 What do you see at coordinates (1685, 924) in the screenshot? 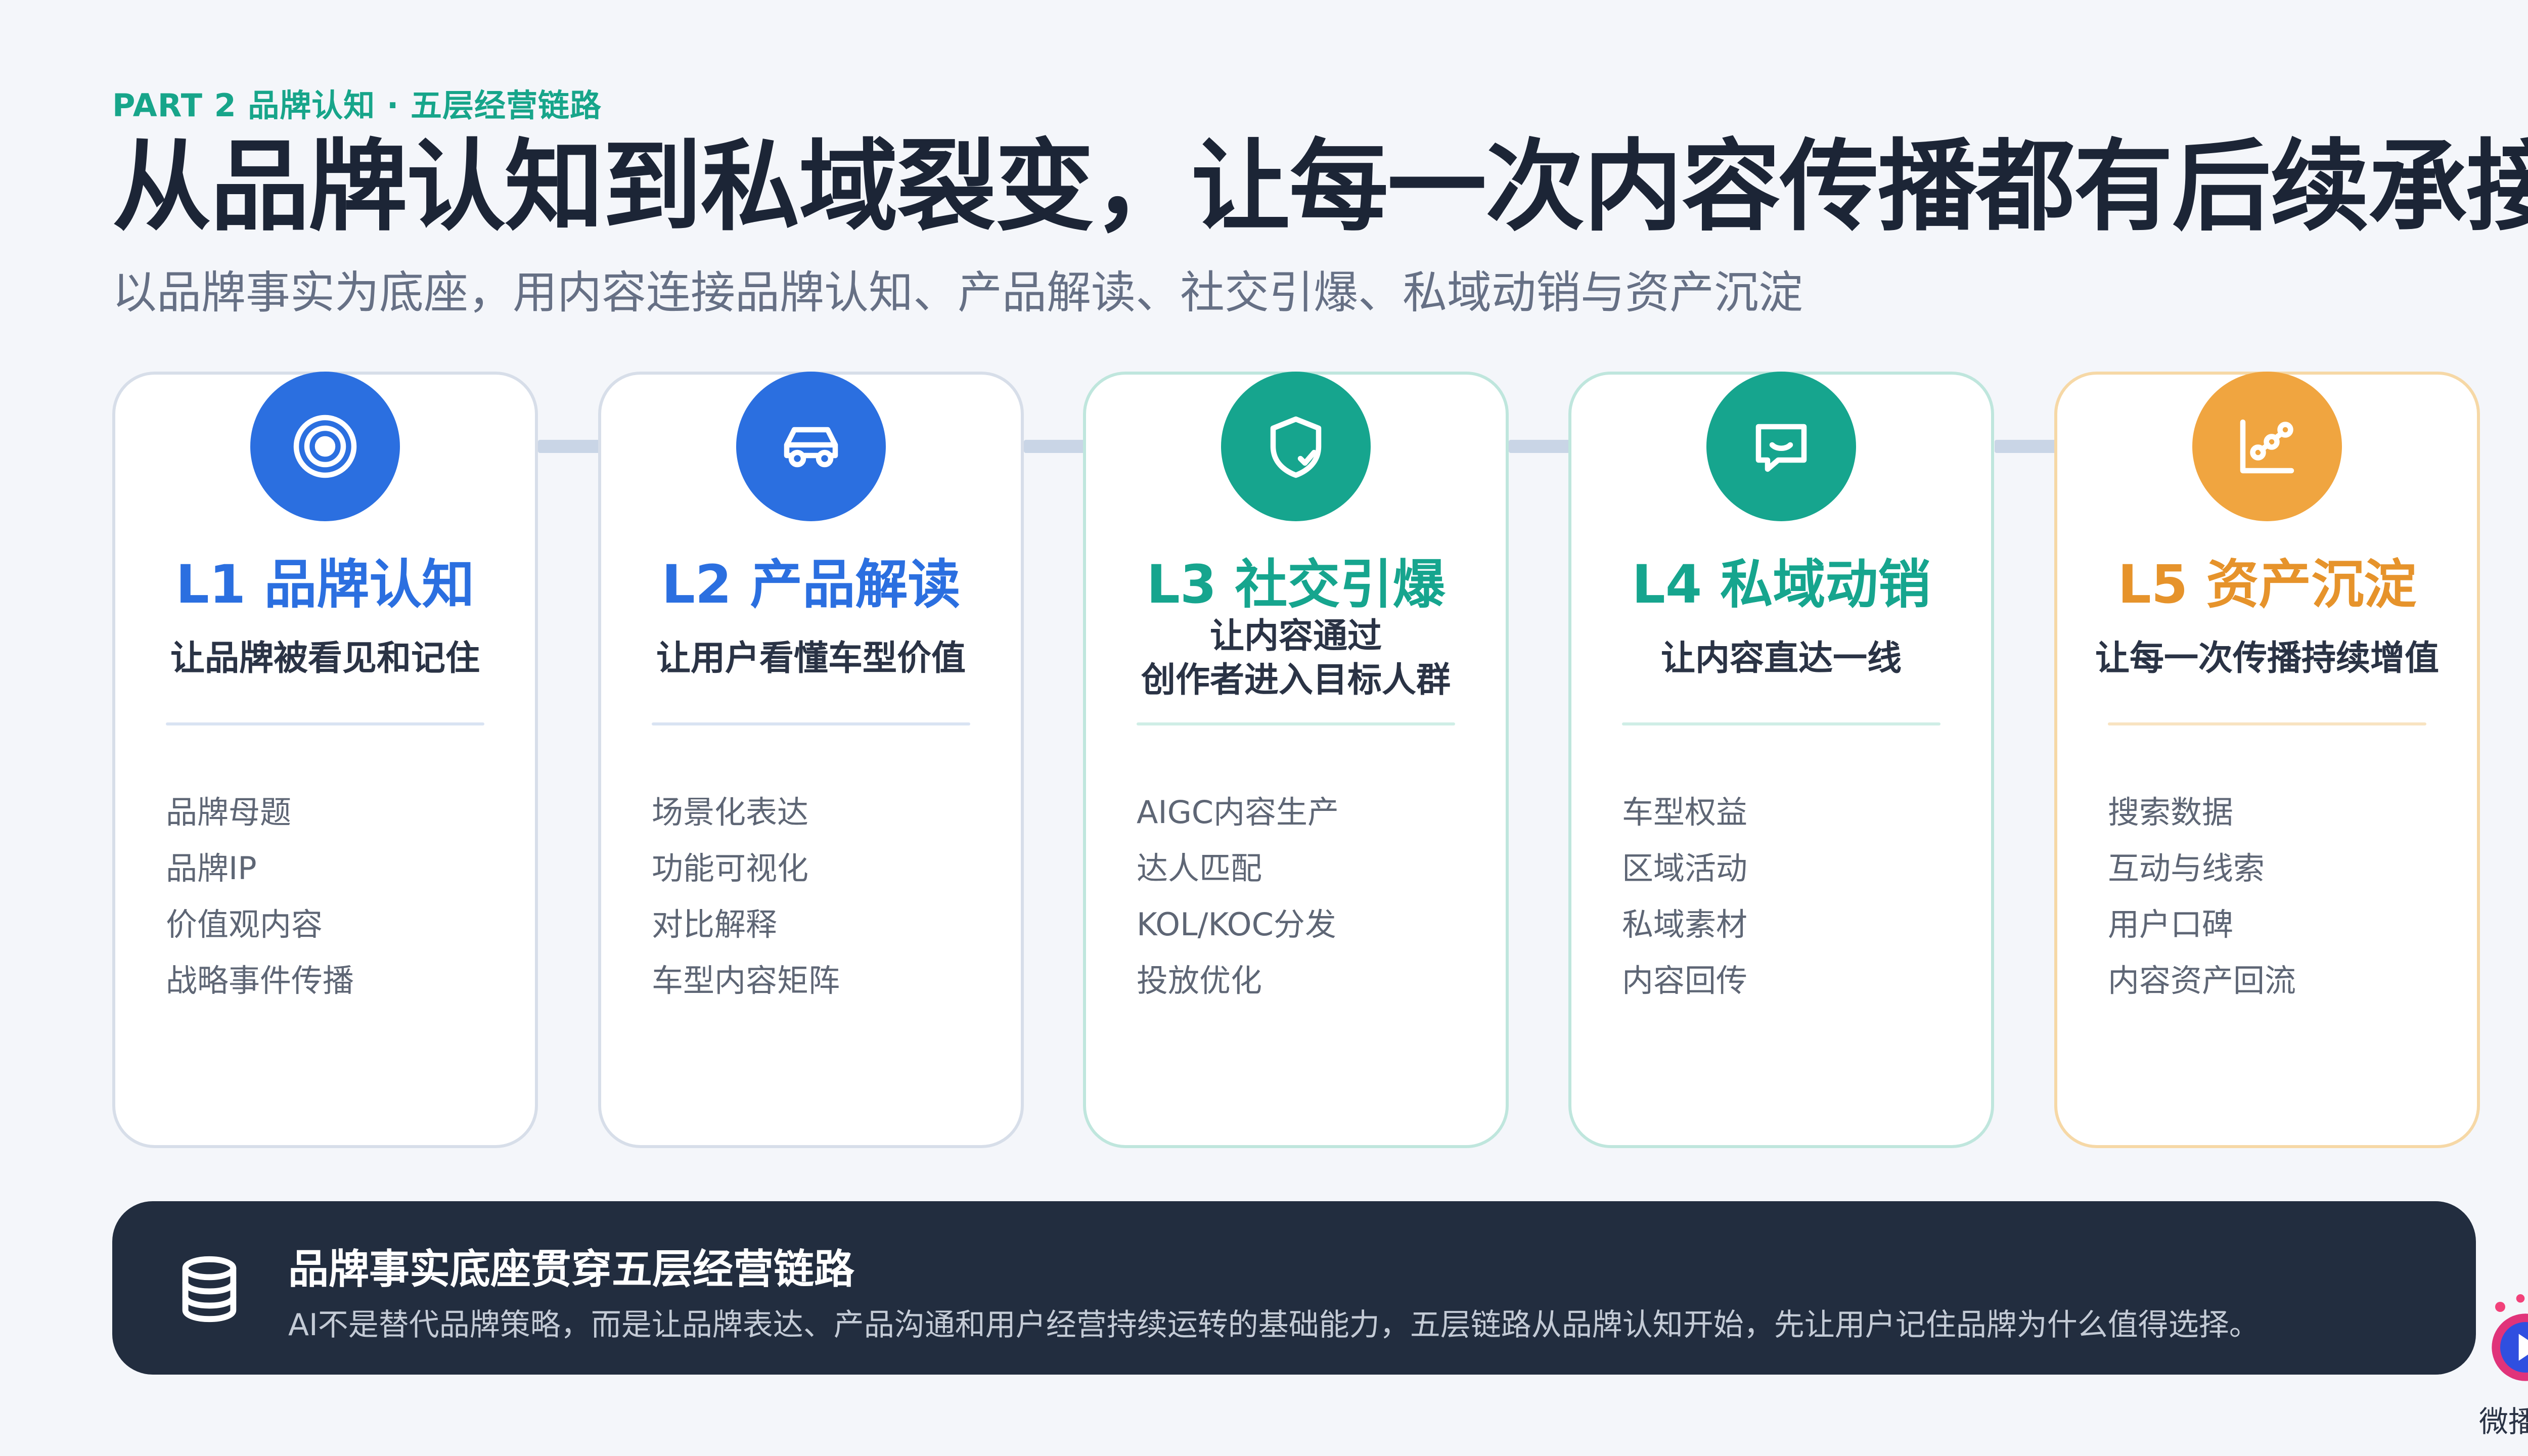
I see `list-item: 私域素材` at bounding box center [1685, 924].